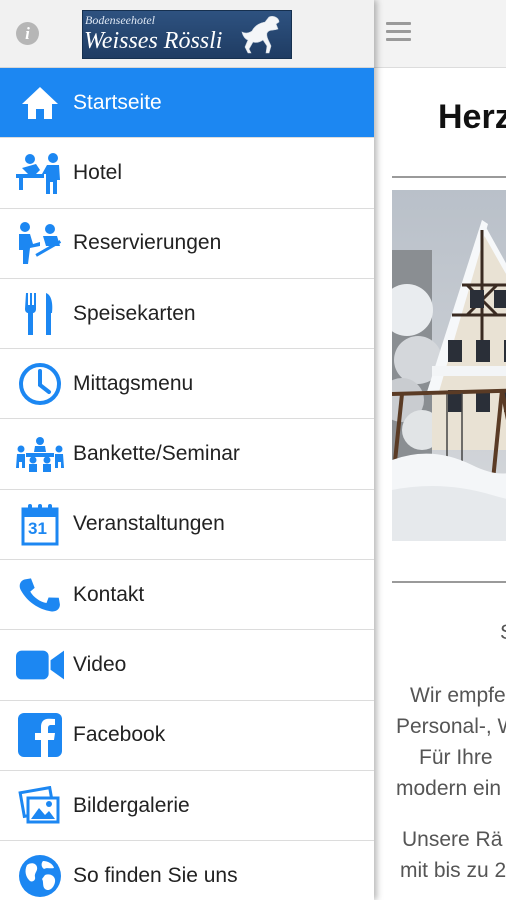 The image size is (506, 900). What do you see at coordinates (40, 454) in the screenshot?
I see `banquet-icon` at bounding box center [40, 454].